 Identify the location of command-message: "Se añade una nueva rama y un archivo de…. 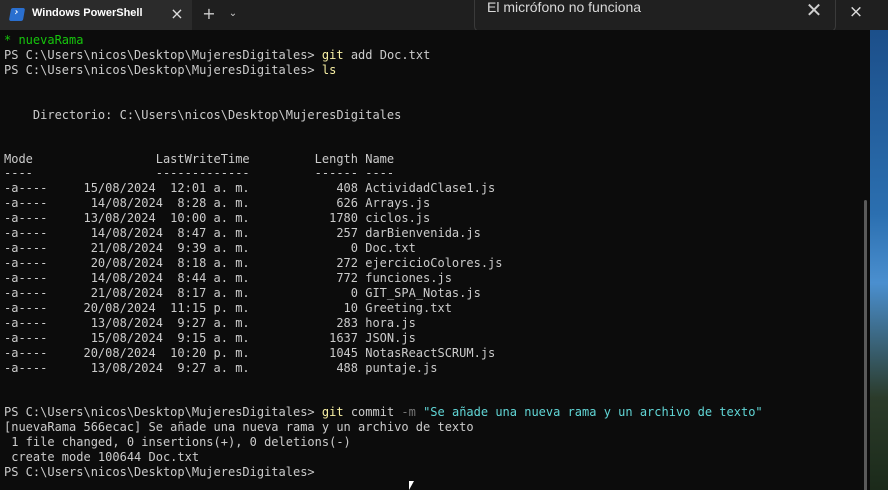
(589, 412).